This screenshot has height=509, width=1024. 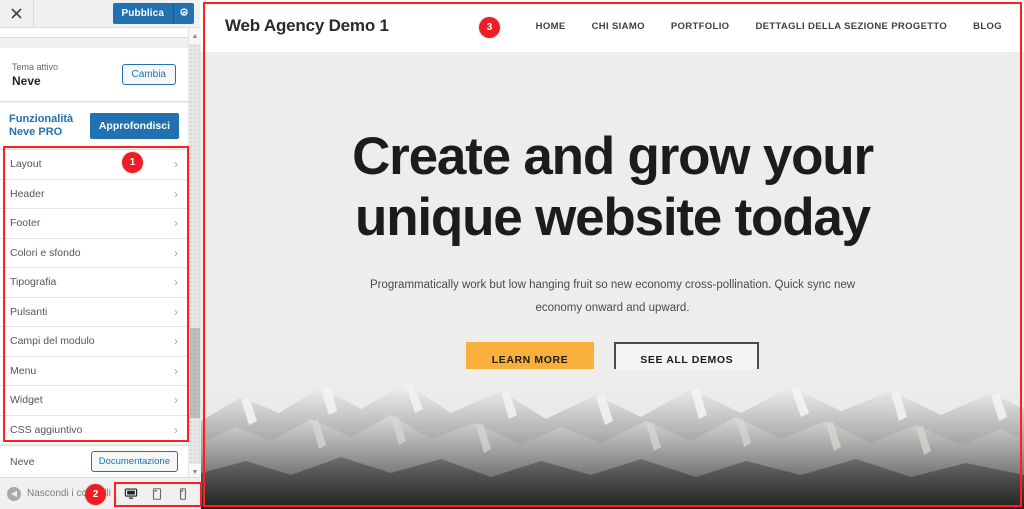 I want to click on nav-item-chi-siamo: CHI SIAMO, so click(x=618, y=26).